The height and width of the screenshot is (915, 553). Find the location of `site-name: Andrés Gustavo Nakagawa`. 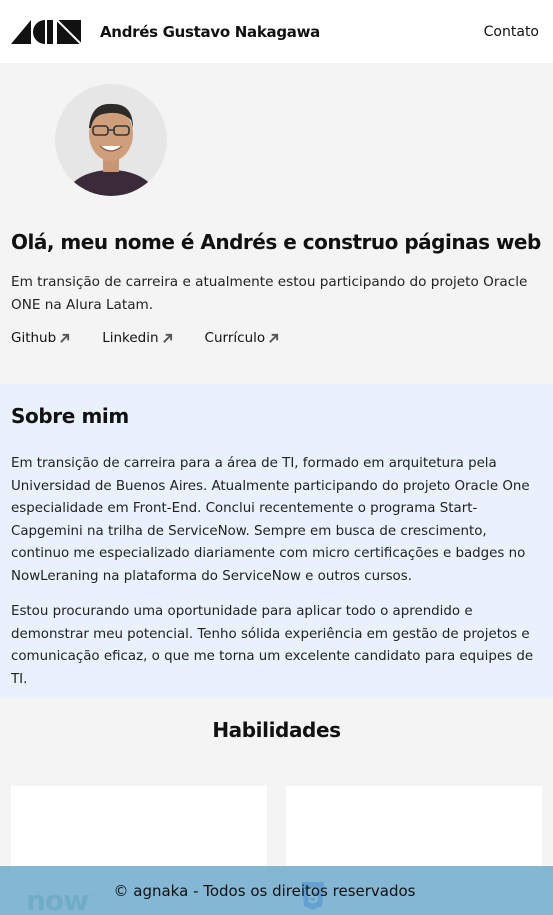

site-name: Andrés Gustavo Nakagawa is located at coordinates (210, 31).